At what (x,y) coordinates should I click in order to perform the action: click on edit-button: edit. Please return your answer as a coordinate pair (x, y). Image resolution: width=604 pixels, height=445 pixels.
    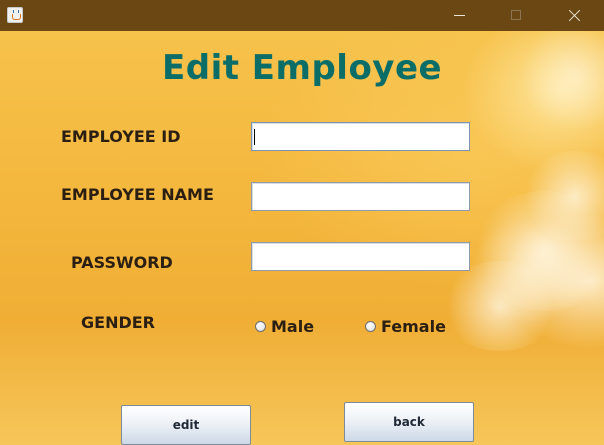
    Looking at the image, I should click on (186, 425).